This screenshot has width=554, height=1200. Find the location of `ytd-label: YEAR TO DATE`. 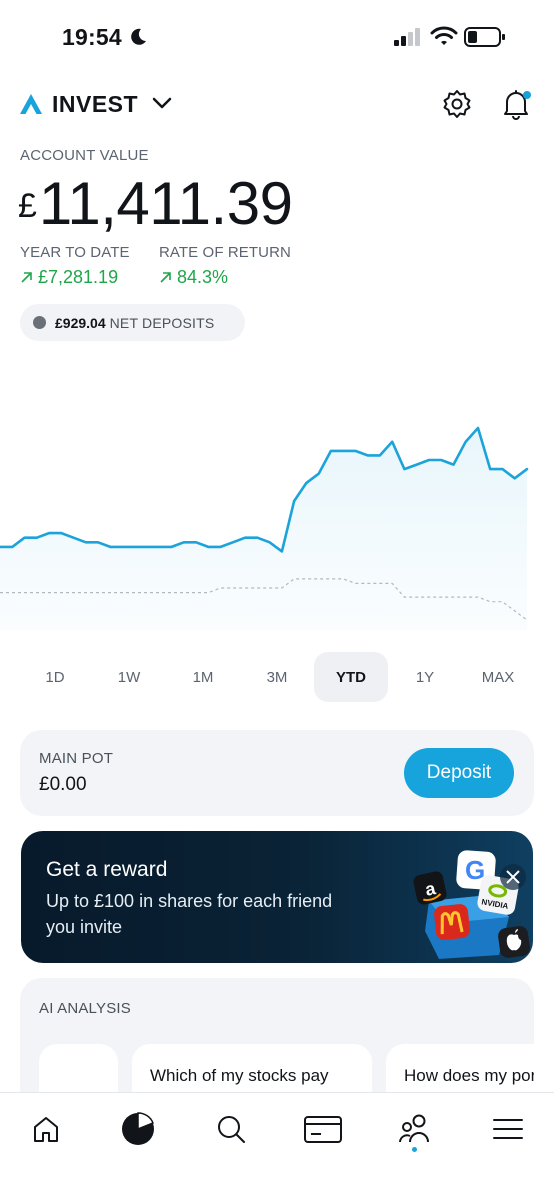

ytd-label: YEAR TO DATE is located at coordinates (75, 252).